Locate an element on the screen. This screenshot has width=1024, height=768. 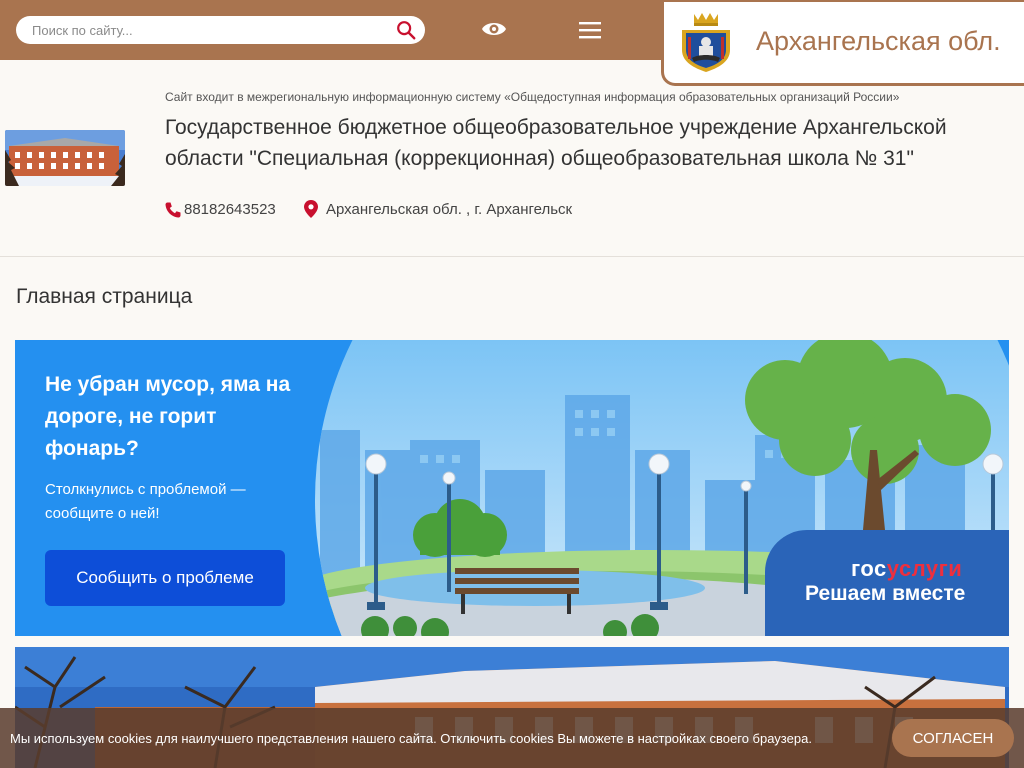
gosuslugi-logo-part2: услуги is located at coordinates (924, 568).